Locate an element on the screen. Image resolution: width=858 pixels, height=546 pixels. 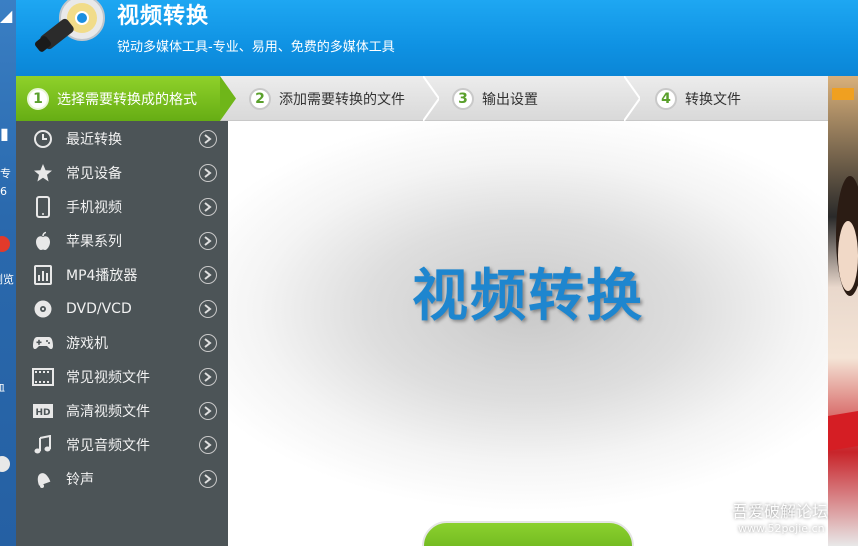
mp4-player-icon is located at coordinates (43, 275).